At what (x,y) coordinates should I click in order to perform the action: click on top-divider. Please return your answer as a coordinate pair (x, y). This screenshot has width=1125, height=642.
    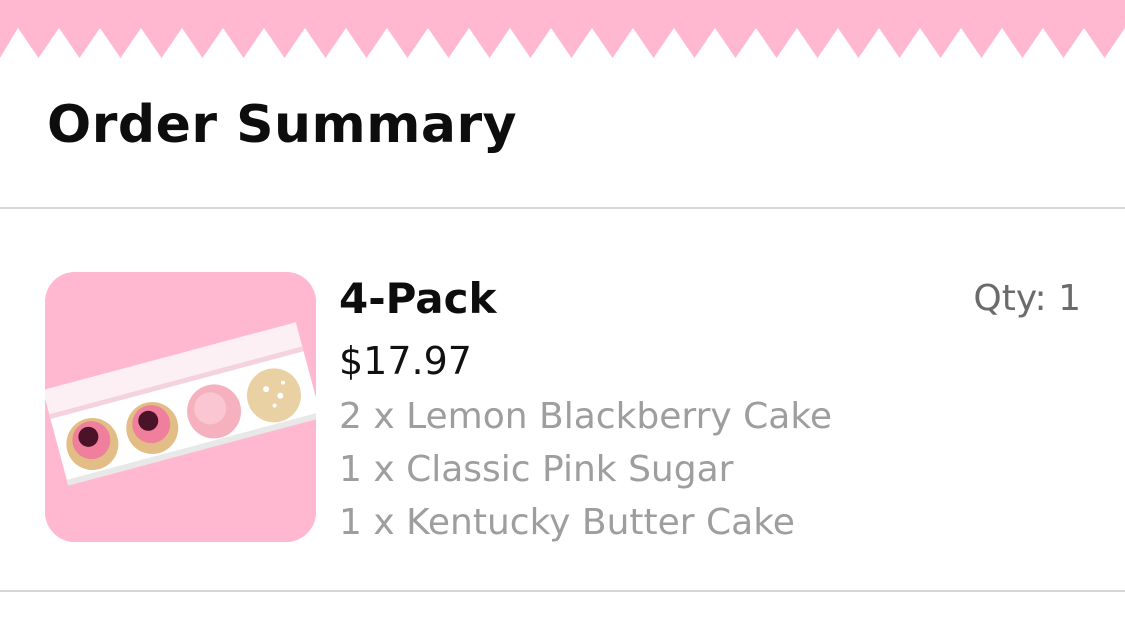
    Looking at the image, I should click on (562, 208).